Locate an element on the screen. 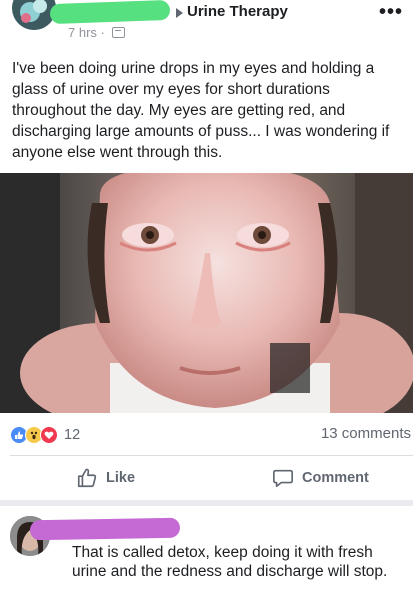 Image resolution: width=413 pixels, height=601 pixels. post-timestamp: 7 hrs · is located at coordinates (86, 32).